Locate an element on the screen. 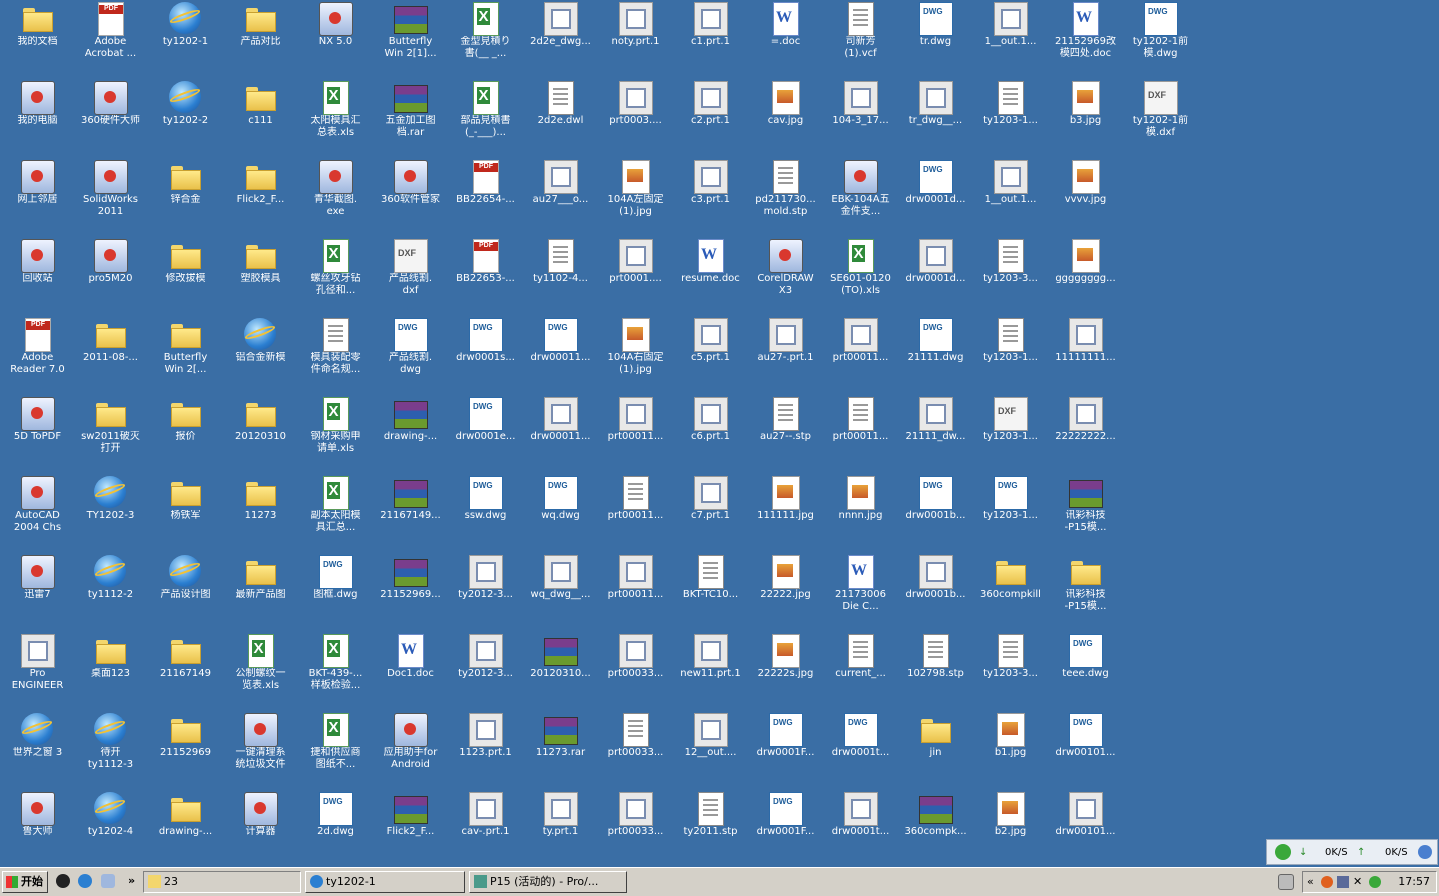  quicklaunch-chevron: » is located at coordinates (133, 882).